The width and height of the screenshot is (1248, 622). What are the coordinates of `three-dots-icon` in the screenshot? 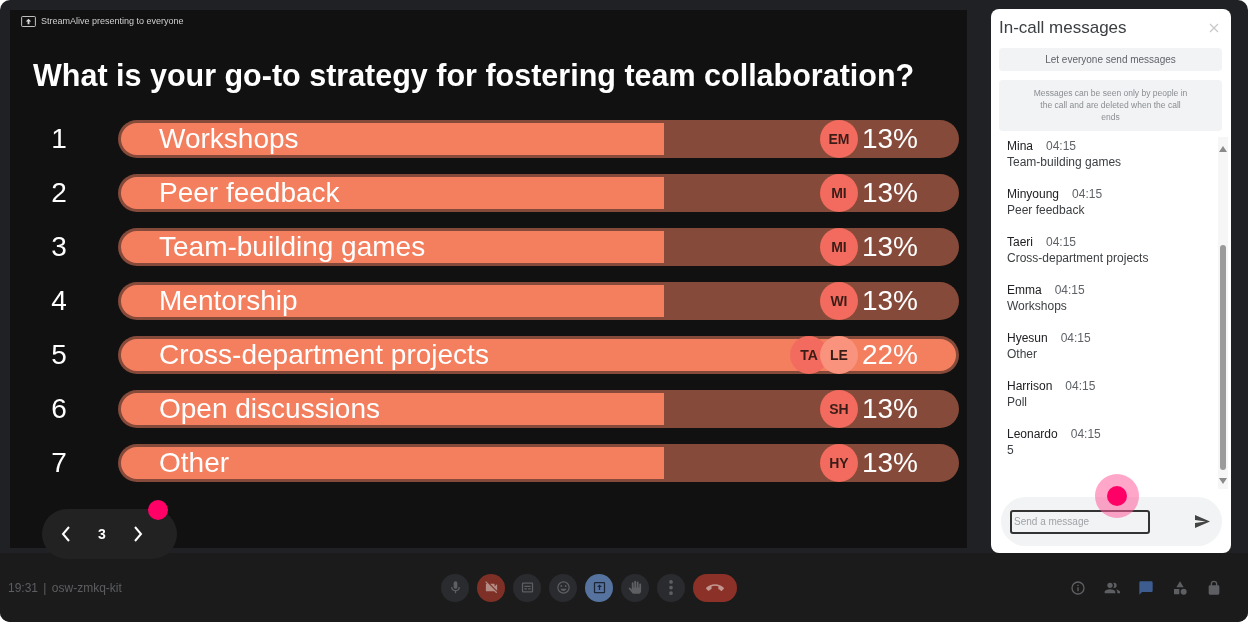 It's located at (671, 587).